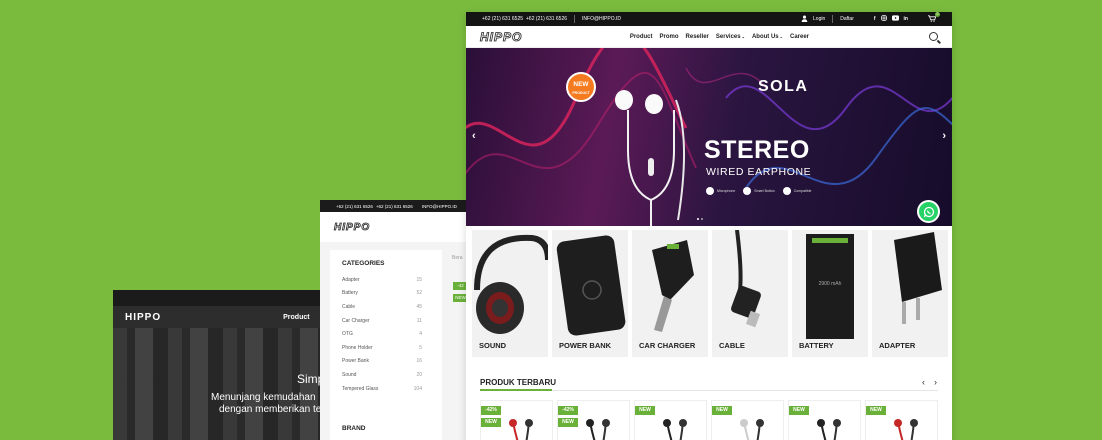 The image size is (1102, 440). Describe the element at coordinates (667, 345) in the screenshot. I see `category-label: CAR CHARGER` at that location.